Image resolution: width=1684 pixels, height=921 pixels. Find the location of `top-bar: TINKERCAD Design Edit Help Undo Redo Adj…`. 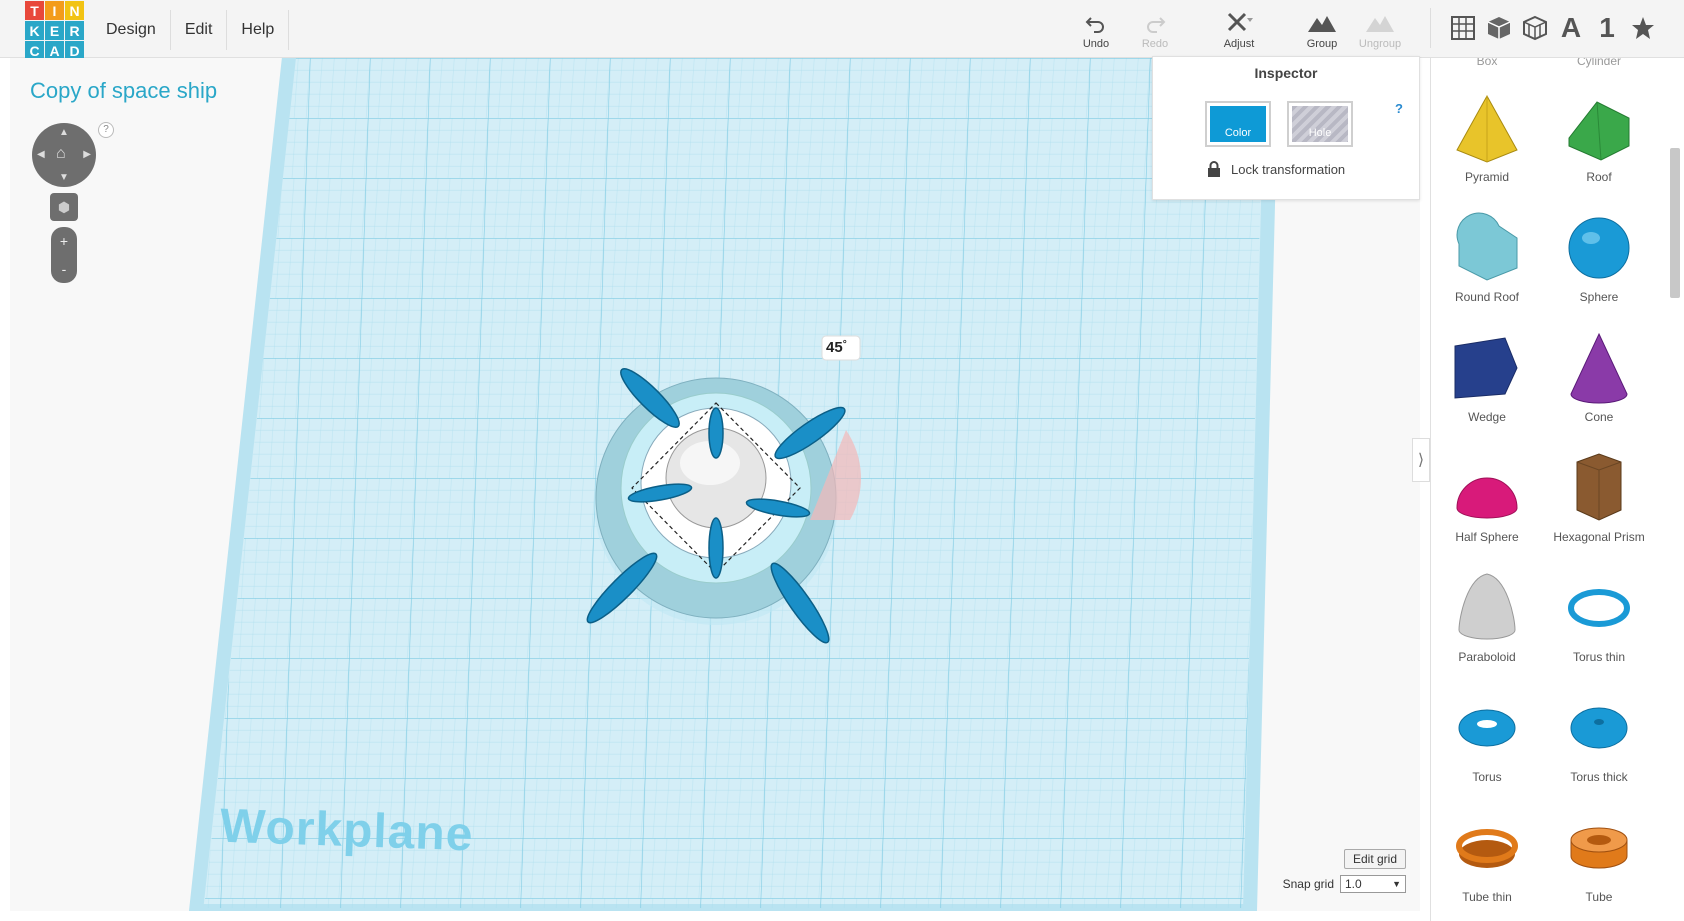

top-bar: TINKERCAD Design Edit Help Undo Redo Adj… is located at coordinates (842, 30).